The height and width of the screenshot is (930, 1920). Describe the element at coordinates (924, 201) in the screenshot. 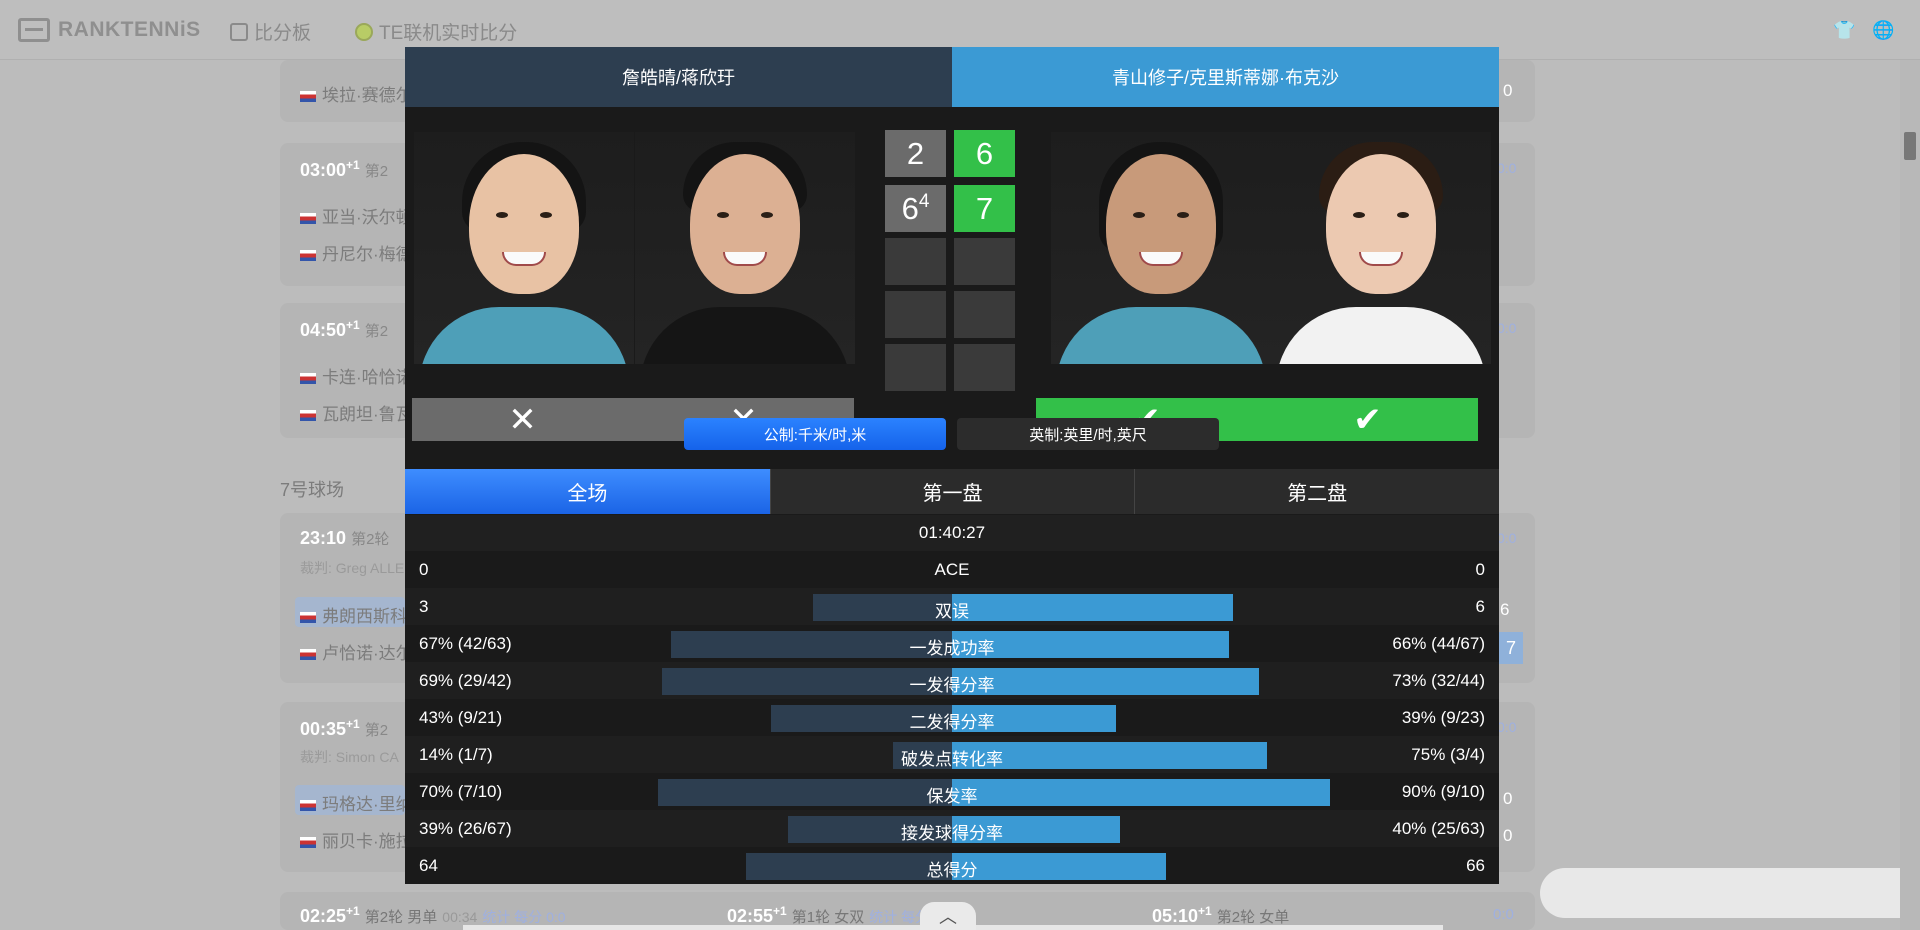

I see `tiebreak-score: 4` at that location.